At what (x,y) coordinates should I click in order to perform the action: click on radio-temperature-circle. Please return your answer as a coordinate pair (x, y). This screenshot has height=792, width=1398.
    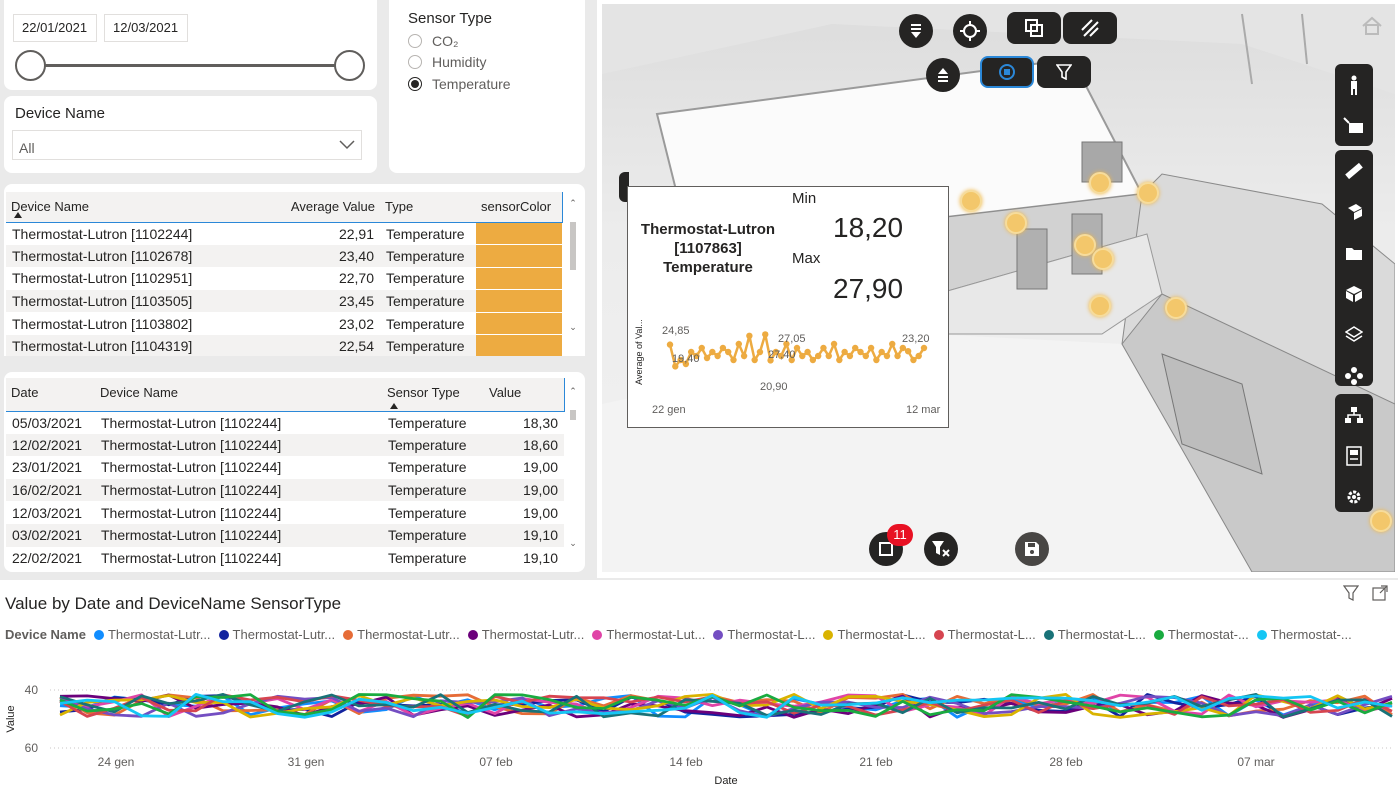
    Looking at the image, I should click on (415, 84).